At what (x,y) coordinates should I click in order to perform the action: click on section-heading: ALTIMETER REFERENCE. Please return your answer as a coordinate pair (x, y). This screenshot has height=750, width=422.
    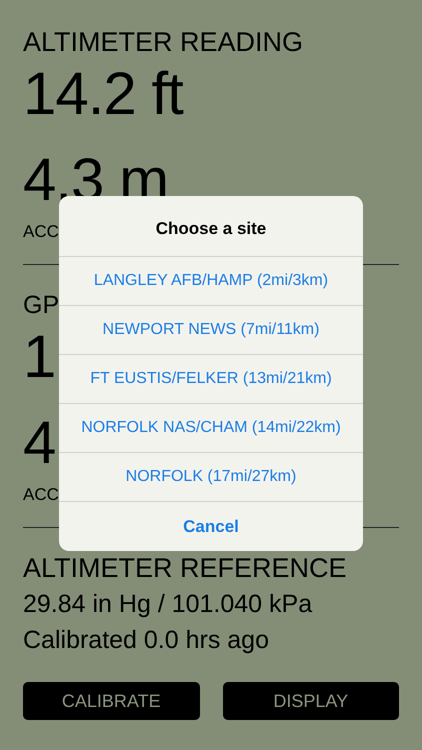
    Looking at the image, I should click on (185, 568).